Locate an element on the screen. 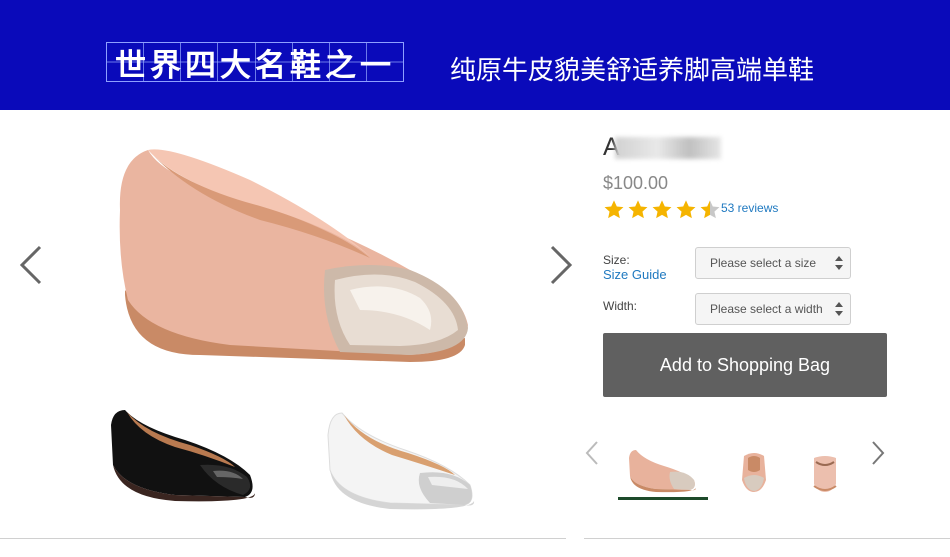  view-thumb-front is located at coordinates (754, 472).